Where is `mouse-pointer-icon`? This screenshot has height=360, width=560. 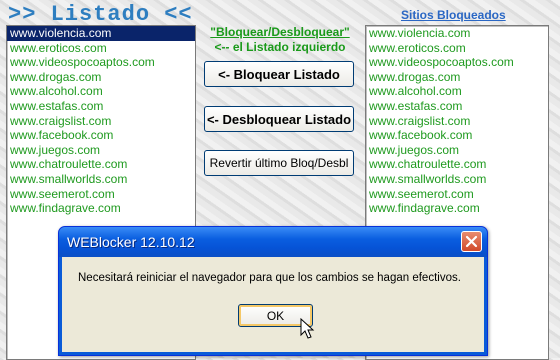
mouse-pointer-icon is located at coordinates (307, 328).